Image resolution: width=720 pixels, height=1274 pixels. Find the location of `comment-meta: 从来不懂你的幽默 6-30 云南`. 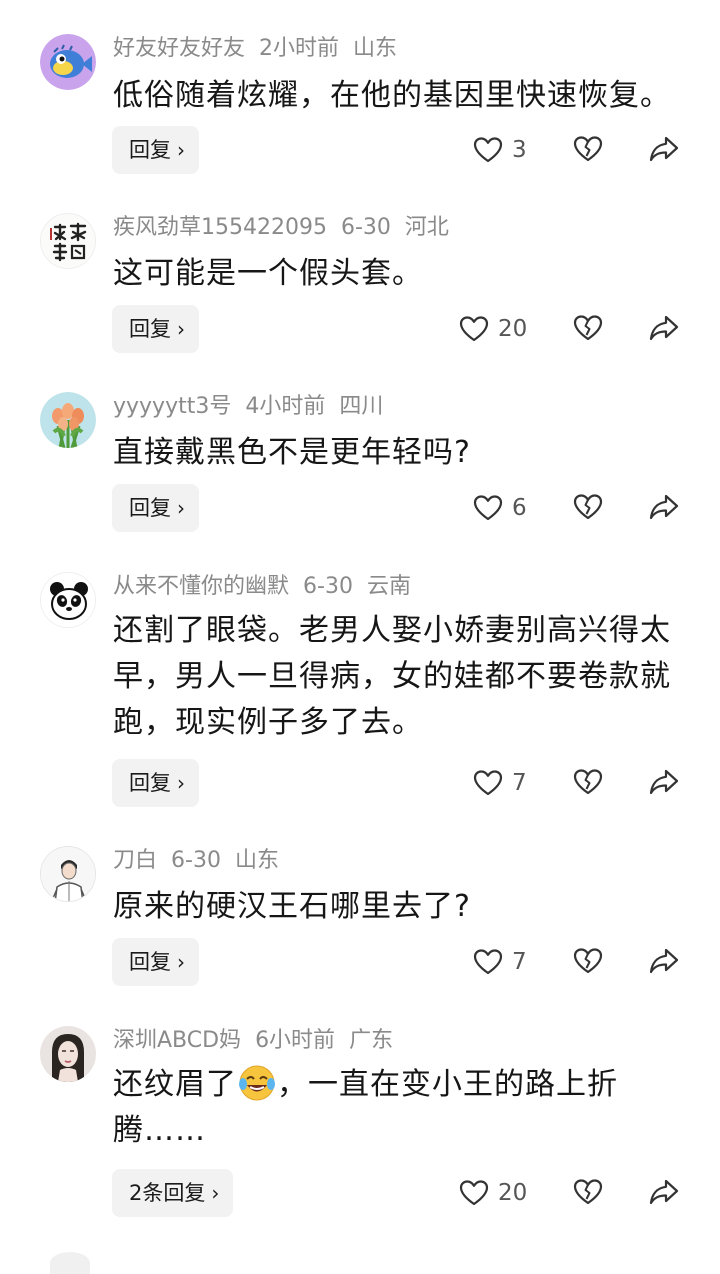

comment-meta: 从来不懂你的幽默 6-30 云南 is located at coordinates (269, 587).